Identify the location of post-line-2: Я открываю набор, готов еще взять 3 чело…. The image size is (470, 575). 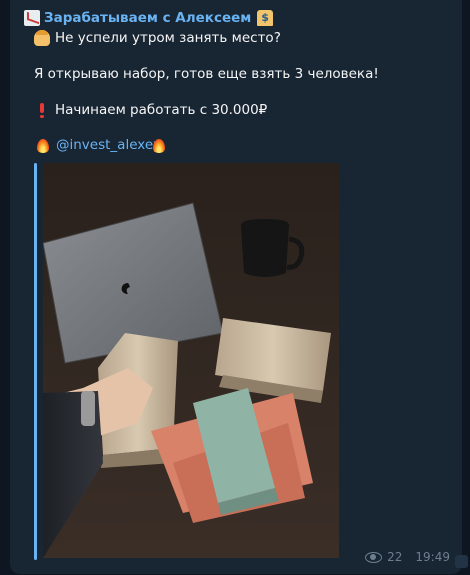
(206, 74).